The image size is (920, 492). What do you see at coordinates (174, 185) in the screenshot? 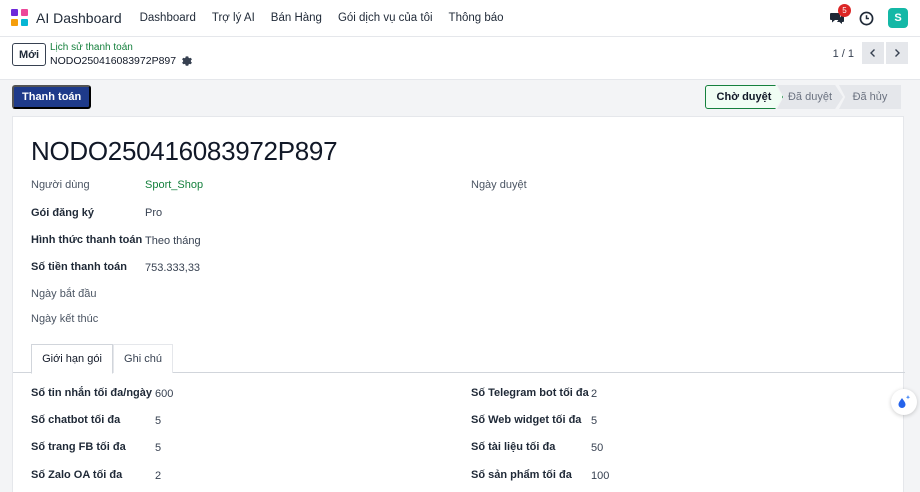
I see `field-value-user: Sport_Shop` at bounding box center [174, 185].